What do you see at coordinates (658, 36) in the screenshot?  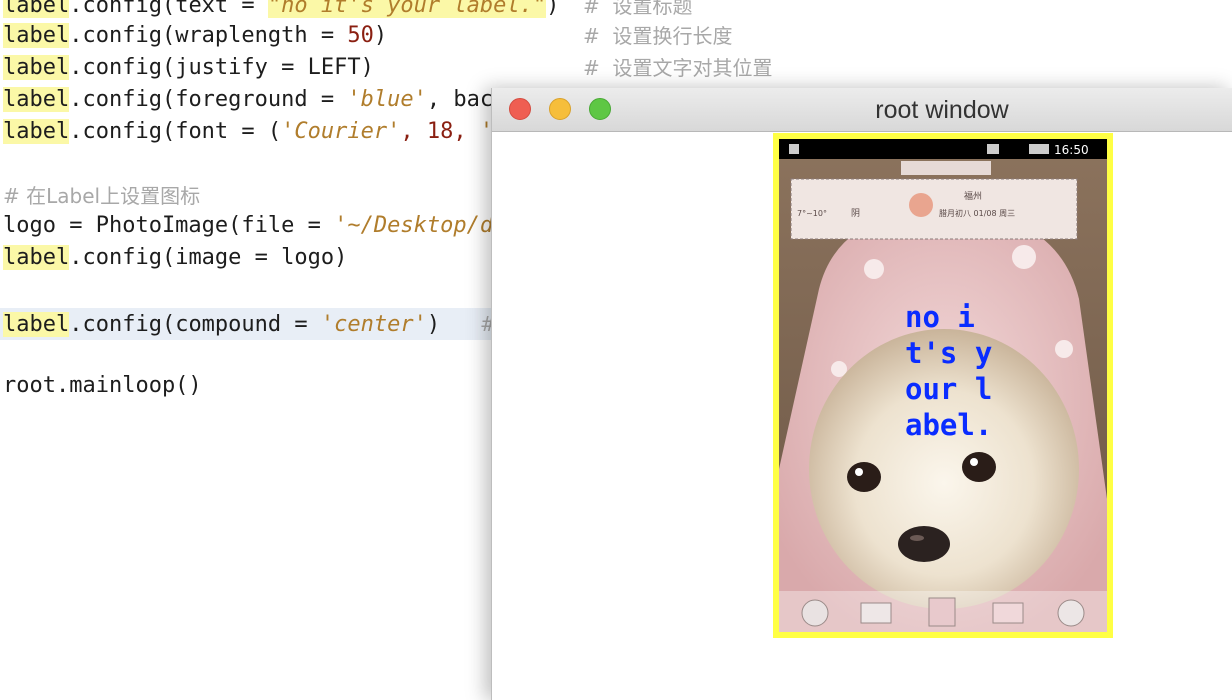 I see `code-comment: # 设置换行长度` at bounding box center [658, 36].